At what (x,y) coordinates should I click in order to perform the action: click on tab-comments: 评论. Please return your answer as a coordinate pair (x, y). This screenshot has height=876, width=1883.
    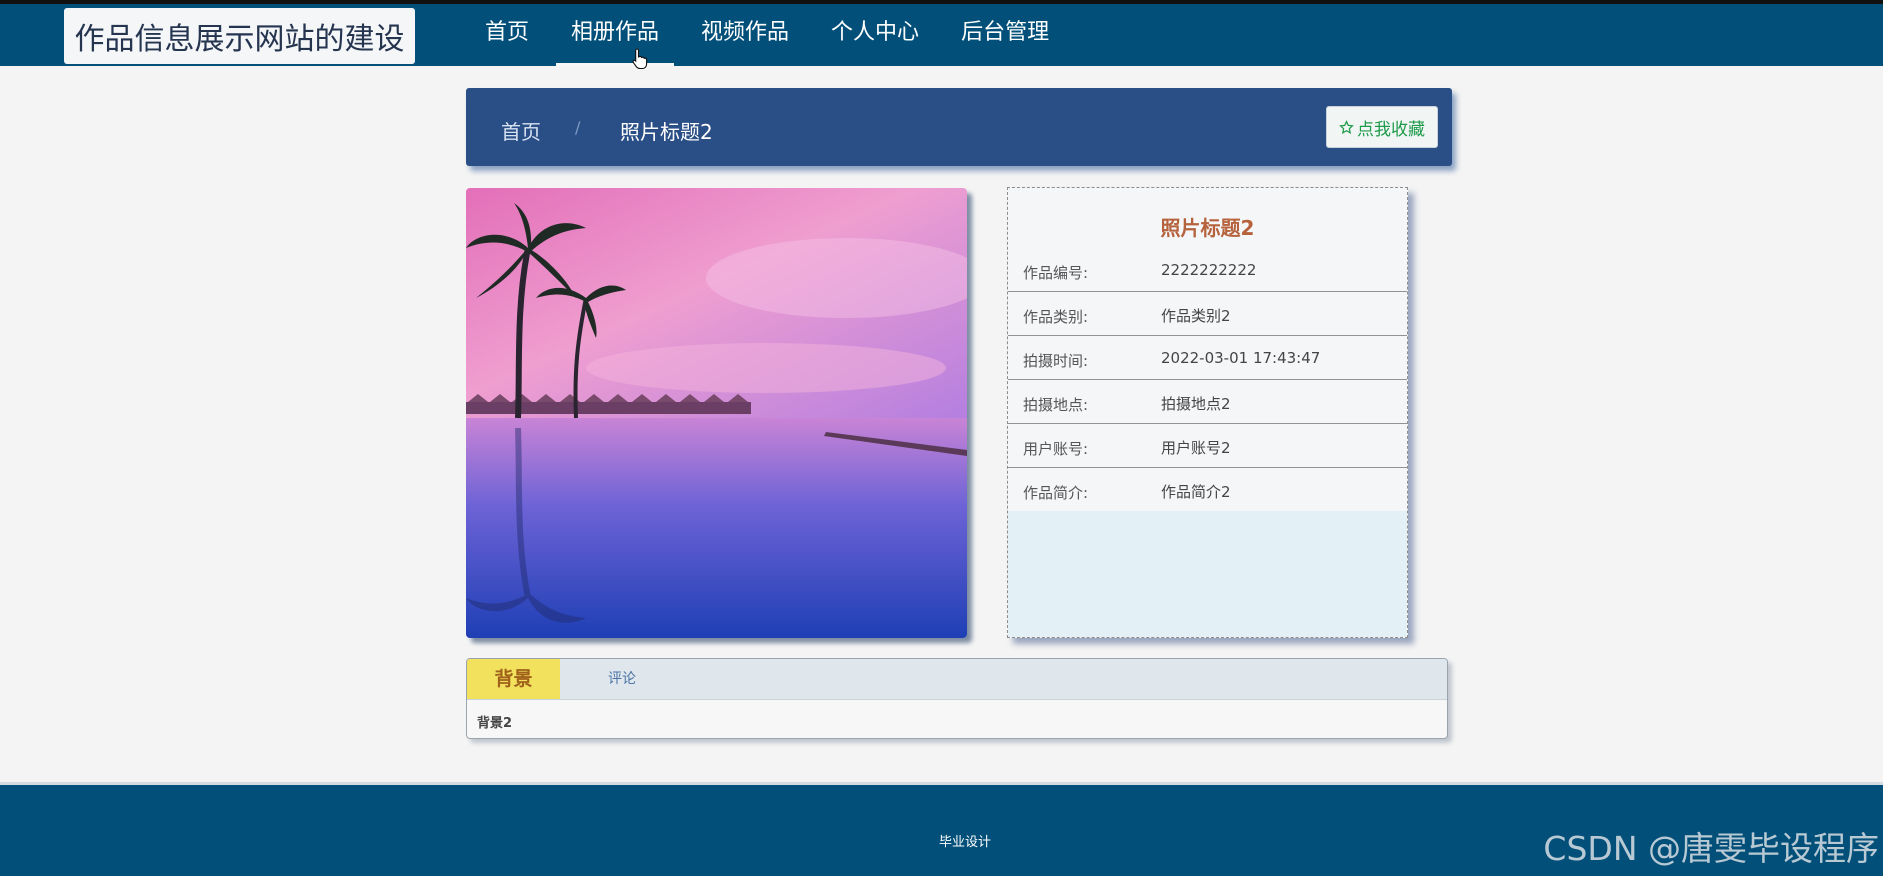
    Looking at the image, I should click on (622, 679).